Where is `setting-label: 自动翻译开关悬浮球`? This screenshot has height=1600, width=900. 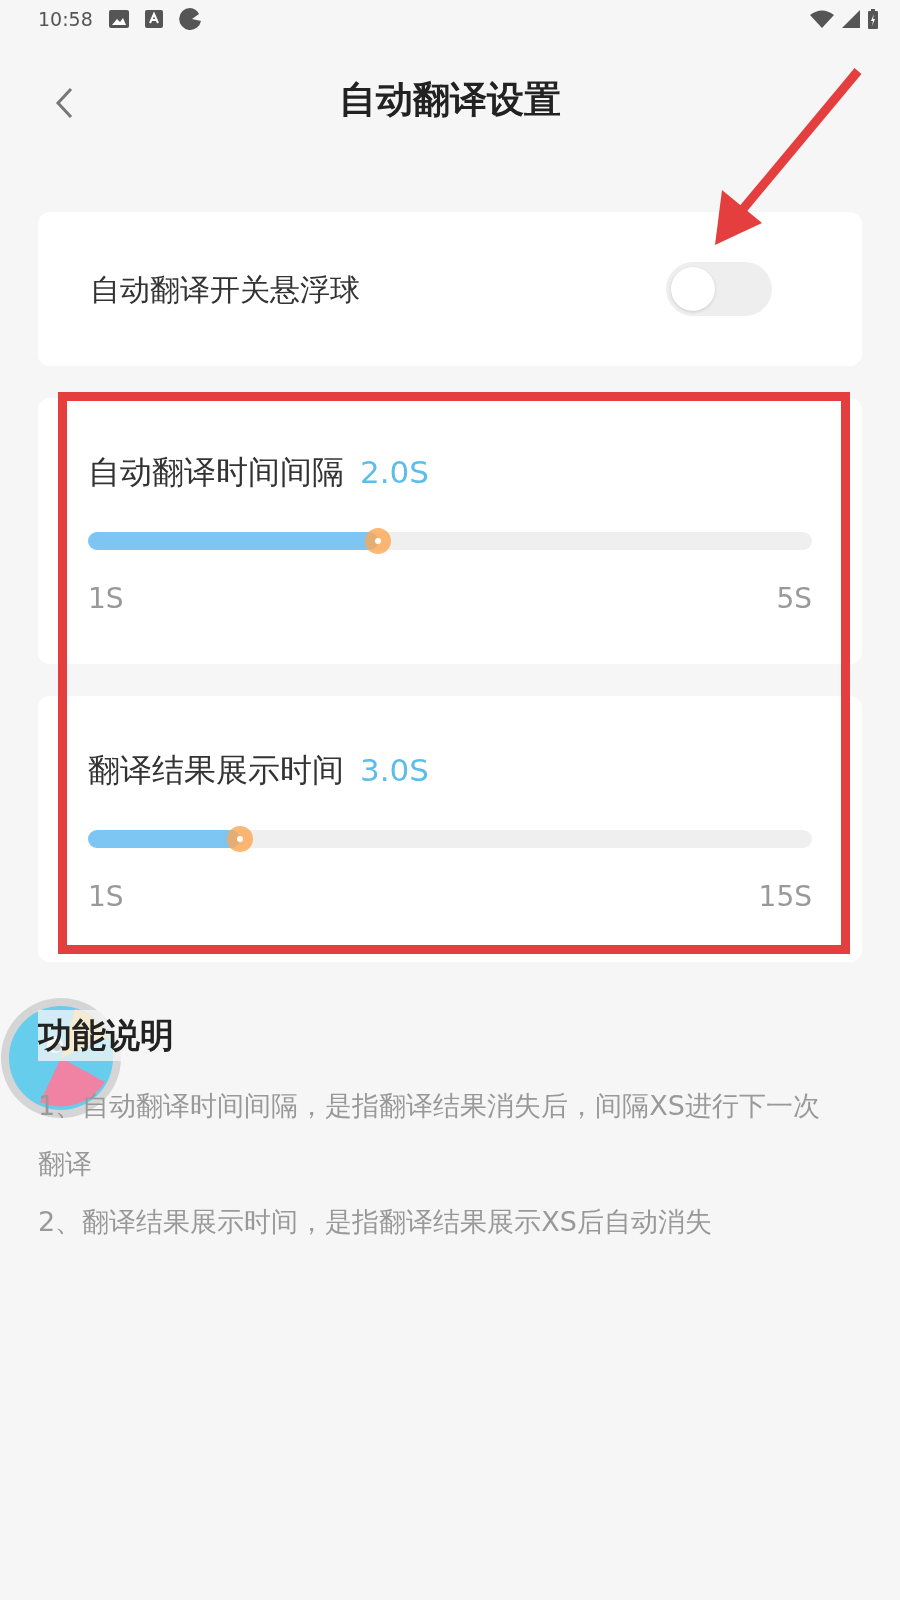 setting-label: 自动翻译开关悬浮球 is located at coordinates (225, 289).